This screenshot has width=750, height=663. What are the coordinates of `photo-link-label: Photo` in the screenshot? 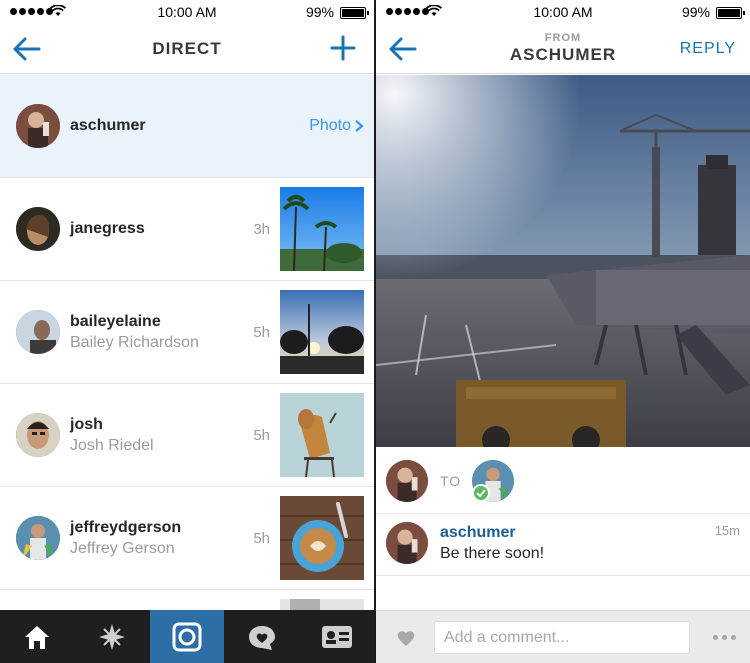 It's located at (330, 125).